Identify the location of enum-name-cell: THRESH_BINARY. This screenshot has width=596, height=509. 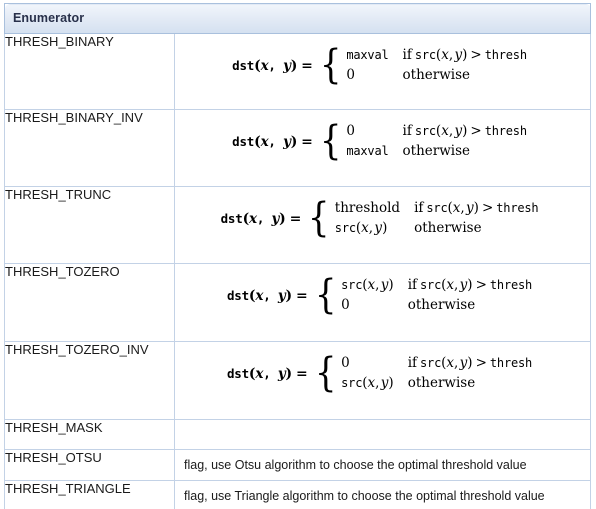
(89, 71).